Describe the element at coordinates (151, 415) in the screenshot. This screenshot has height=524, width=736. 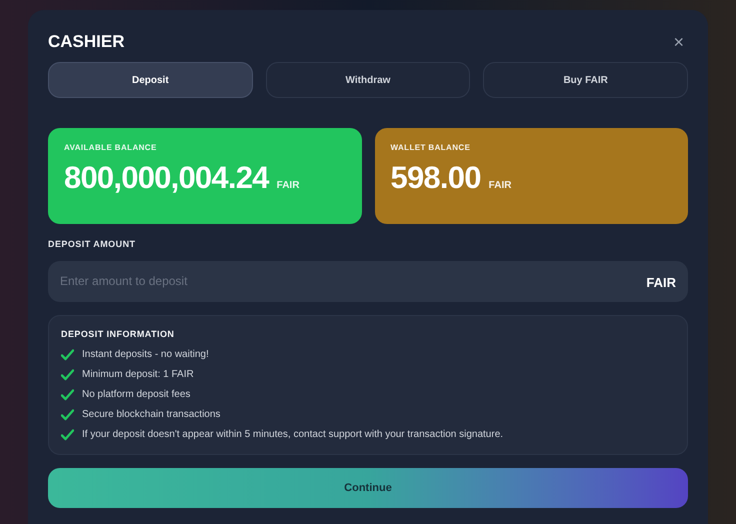
I see `info-item: Secure blockchain transactions` at that location.